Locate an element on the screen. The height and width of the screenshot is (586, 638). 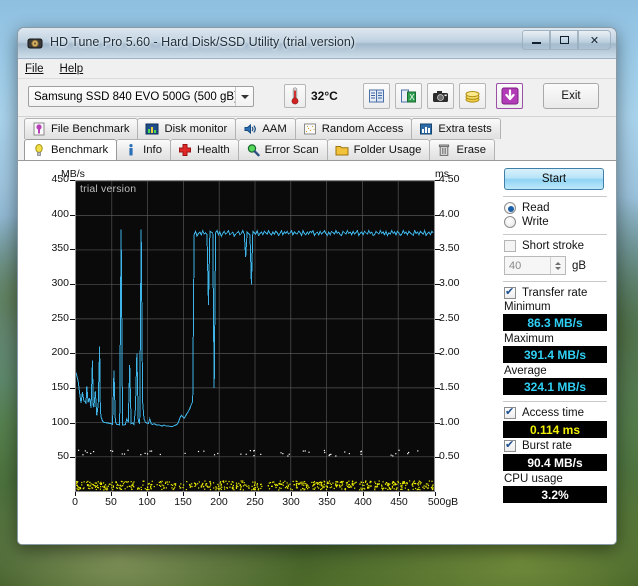
info-coins-icon is located at coordinates (472, 96).